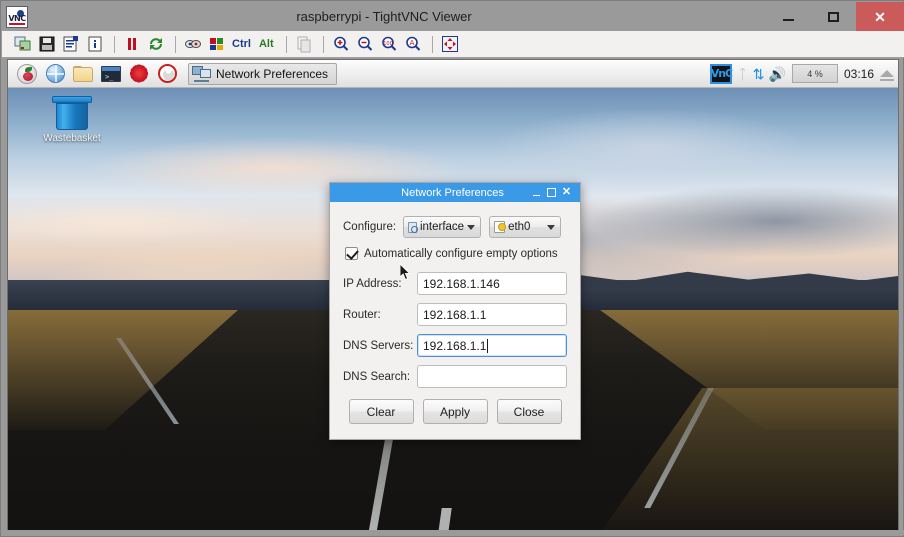 This screenshot has width=904, height=537. What do you see at coordinates (266, 44) in the screenshot?
I see `alt-key-toggle: Alt` at bounding box center [266, 44].